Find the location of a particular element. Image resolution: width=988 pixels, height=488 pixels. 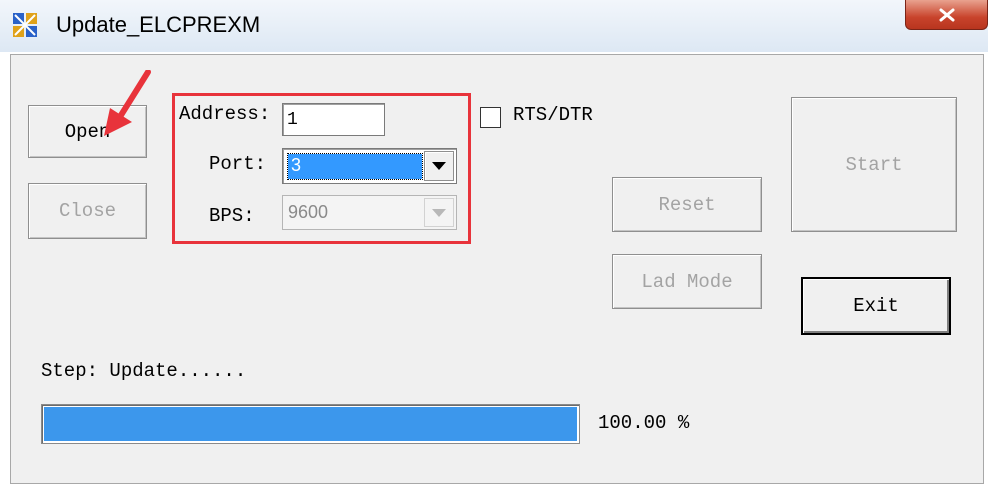

reset-button-label: Reset is located at coordinates (687, 204).